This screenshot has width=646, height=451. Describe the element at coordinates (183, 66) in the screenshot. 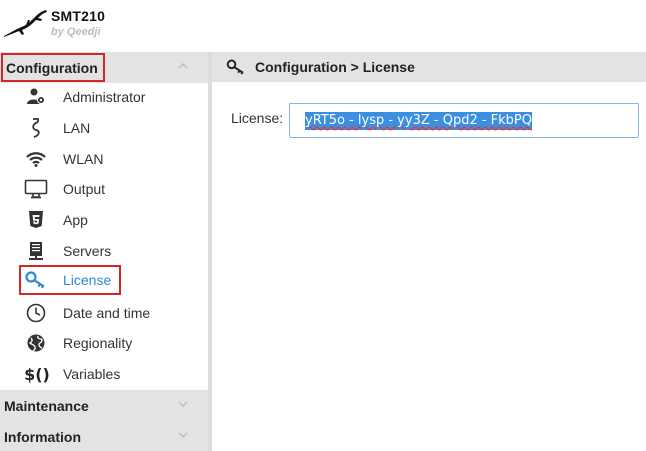

I see `chevron-up-icon` at that location.